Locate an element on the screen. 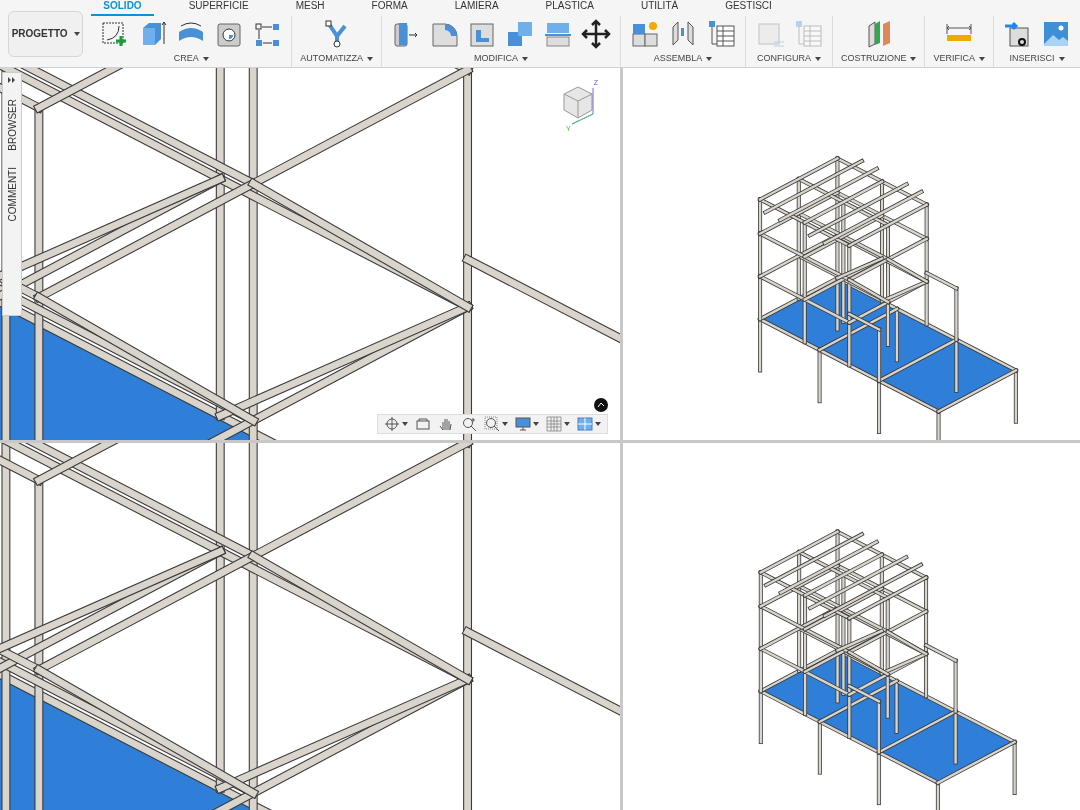 This screenshot has width=1080, height=810. ribbon-tab: SUPERFICIE is located at coordinates (218, 8).